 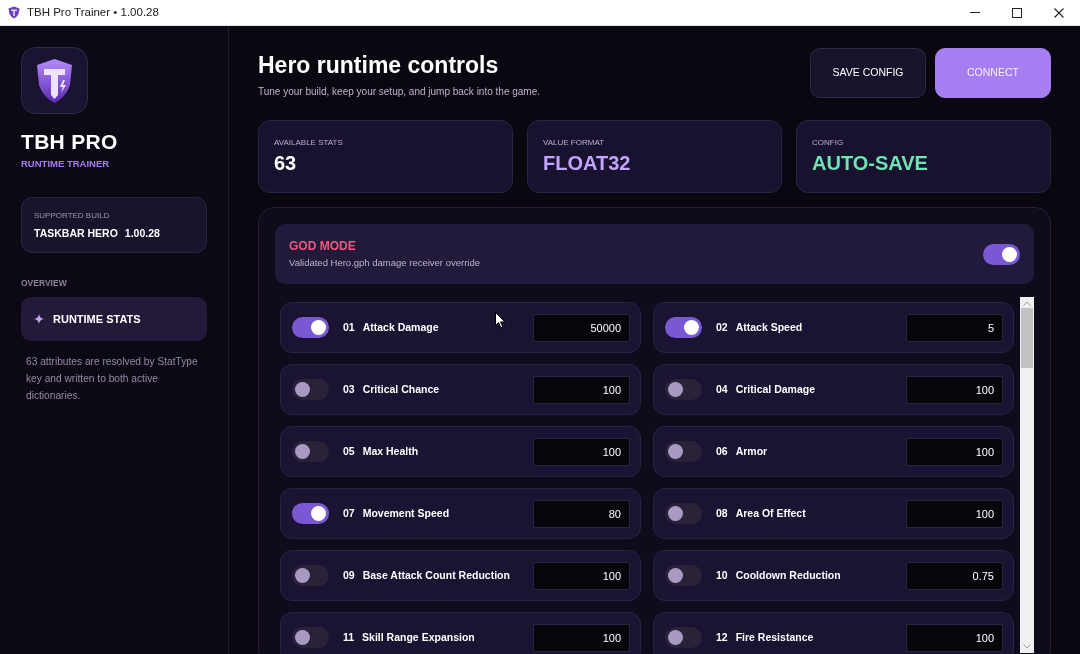 What do you see at coordinates (828, 143) in the screenshot?
I see `summary-label: CONFIG` at bounding box center [828, 143].